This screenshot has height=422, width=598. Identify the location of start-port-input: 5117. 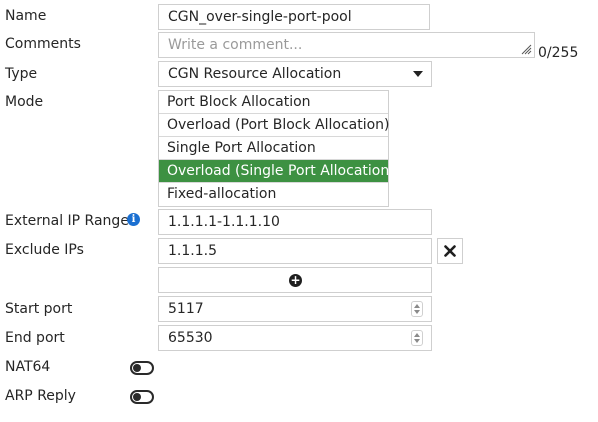
(295, 309).